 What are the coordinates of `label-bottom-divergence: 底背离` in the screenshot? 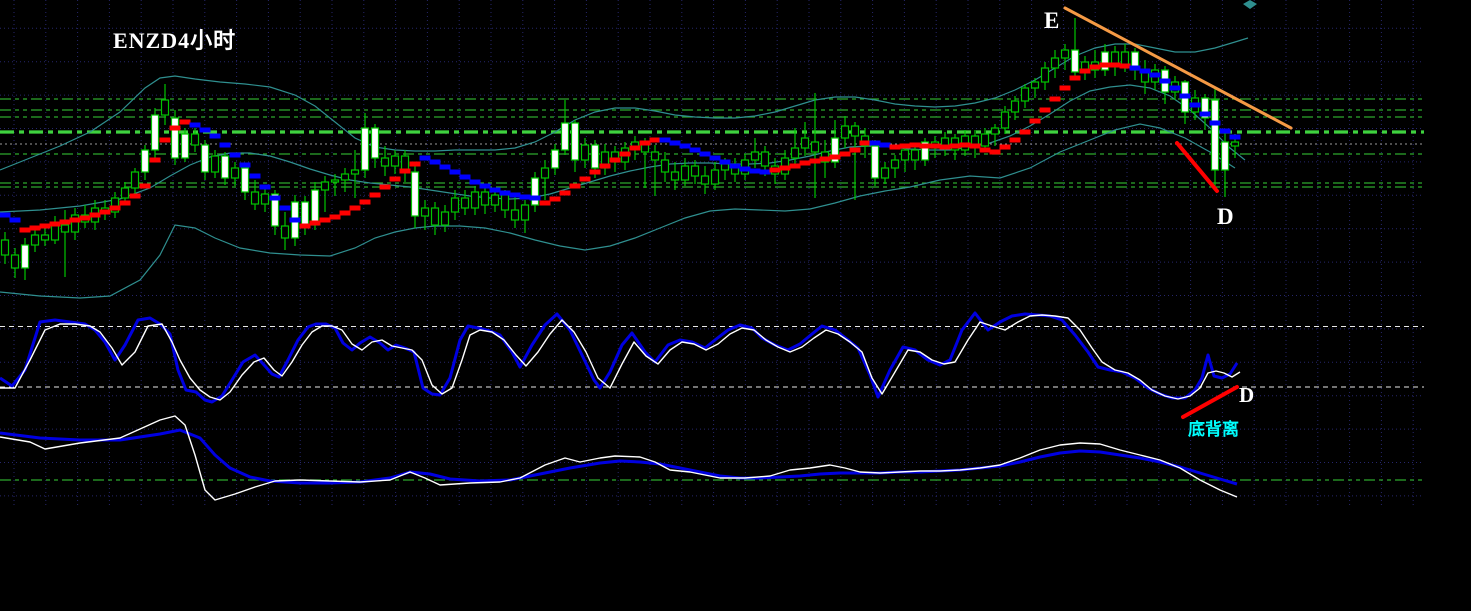 It's located at (1213, 427).